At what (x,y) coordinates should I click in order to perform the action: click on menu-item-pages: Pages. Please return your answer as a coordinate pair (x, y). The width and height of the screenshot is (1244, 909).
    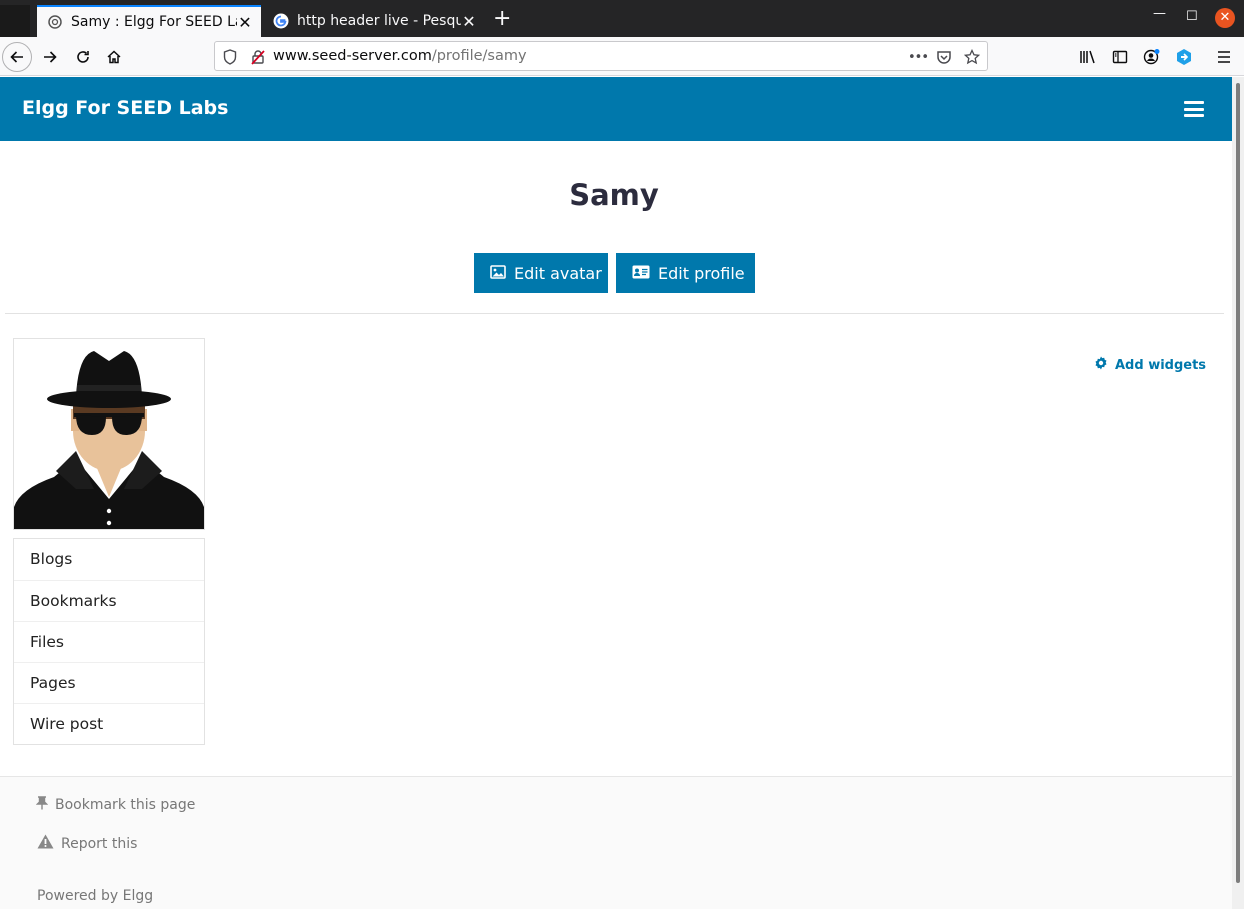
    Looking at the image, I should click on (109, 682).